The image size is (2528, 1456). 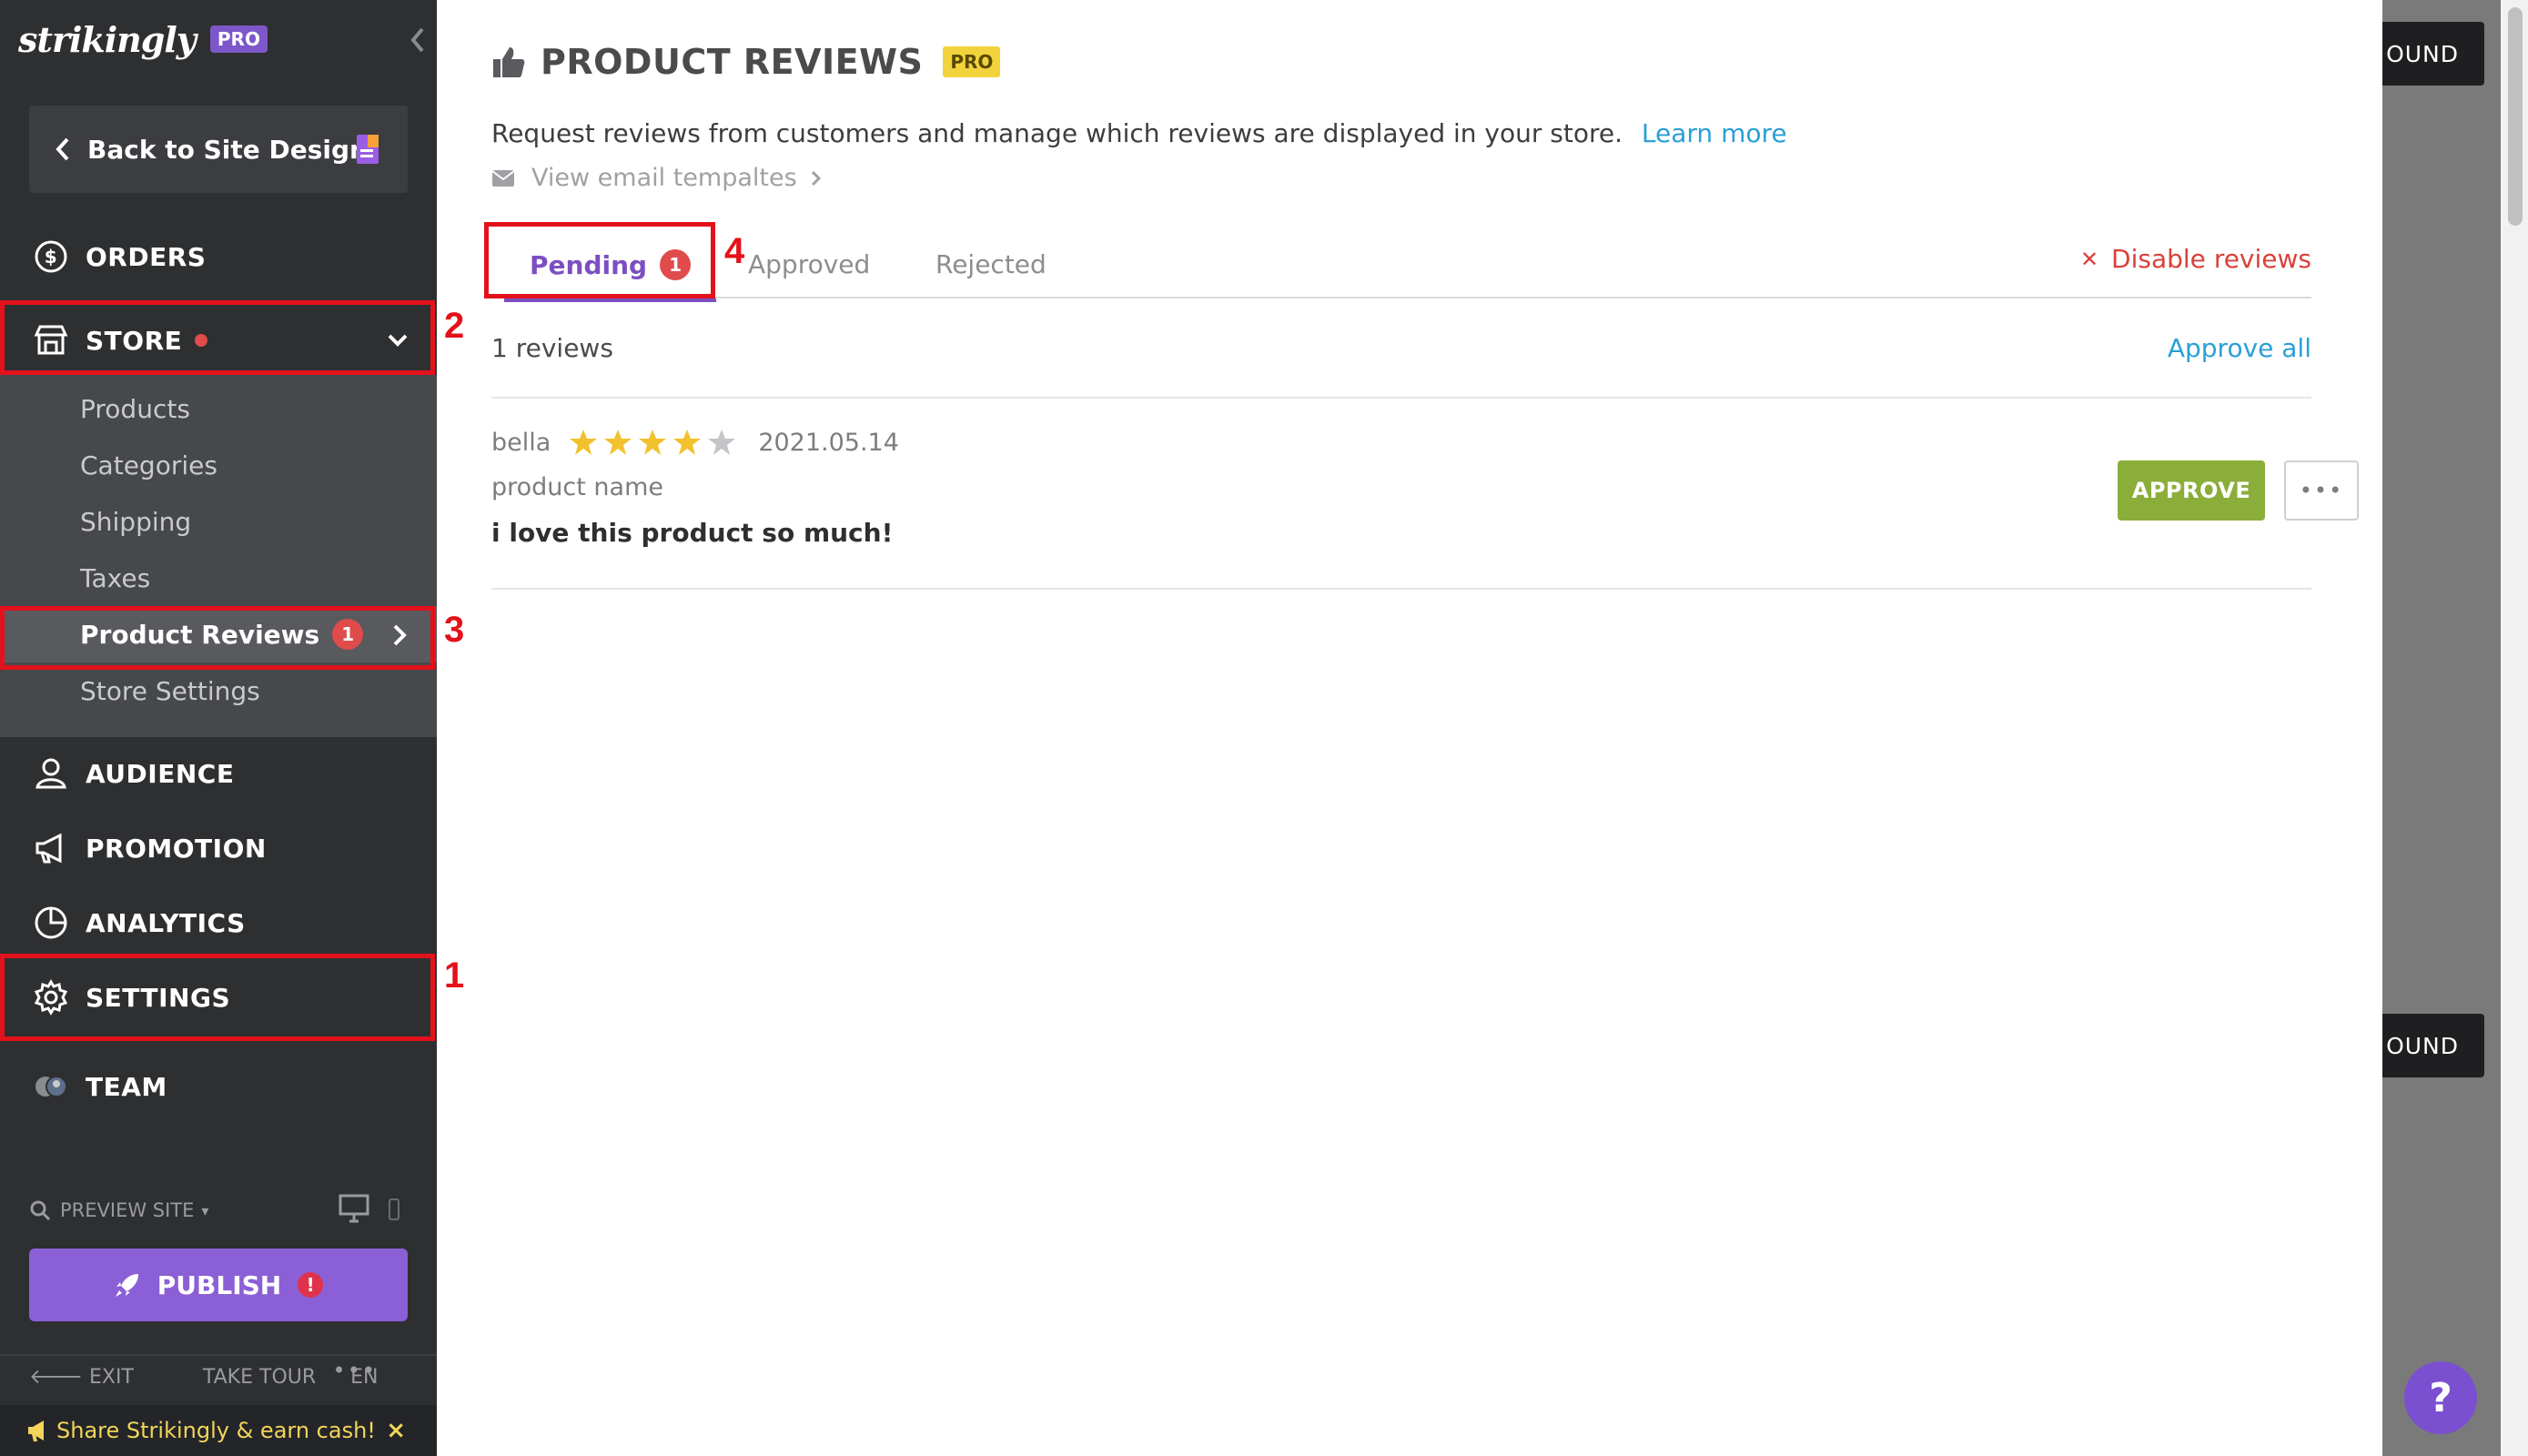 I want to click on page-title: PRODUCT REVIEWS, so click(x=732, y=62).